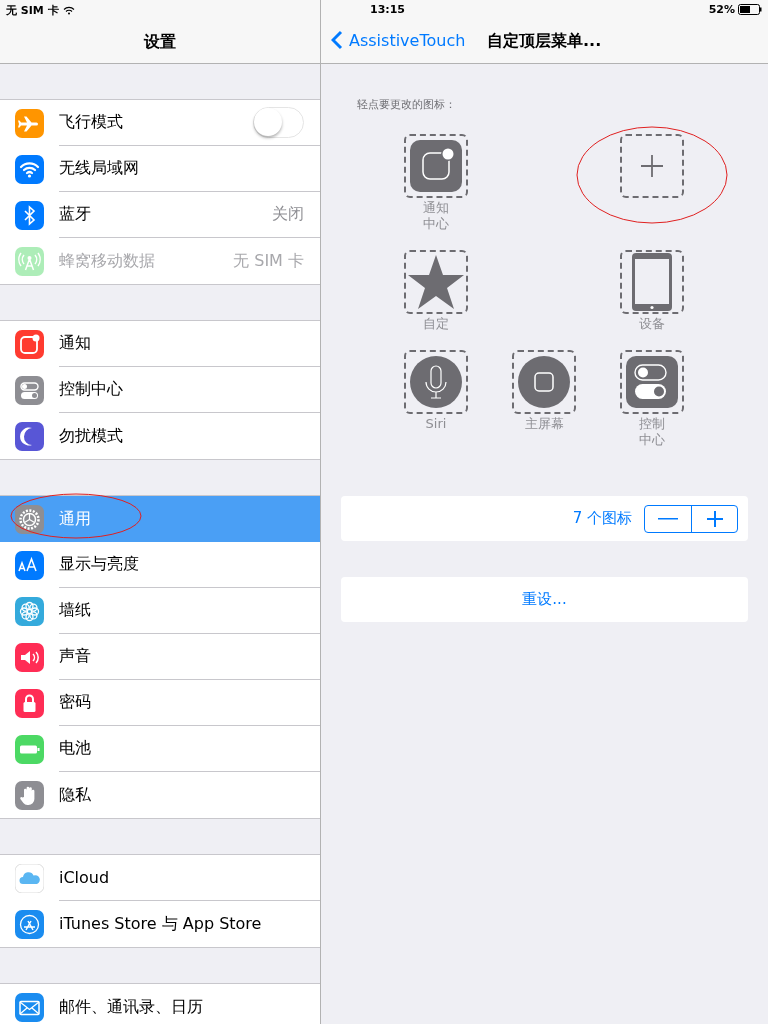 This screenshot has width=768, height=1024. Describe the element at coordinates (160, 611) in the screenshot. I see `settings-row: 墙纸` at that location.